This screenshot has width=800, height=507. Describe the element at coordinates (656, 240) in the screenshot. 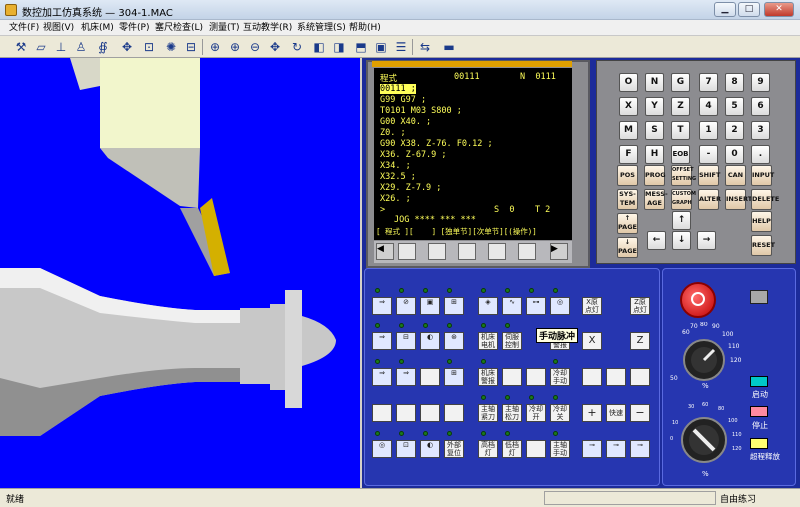

I see `arrow-left-icon: ←` at that location.